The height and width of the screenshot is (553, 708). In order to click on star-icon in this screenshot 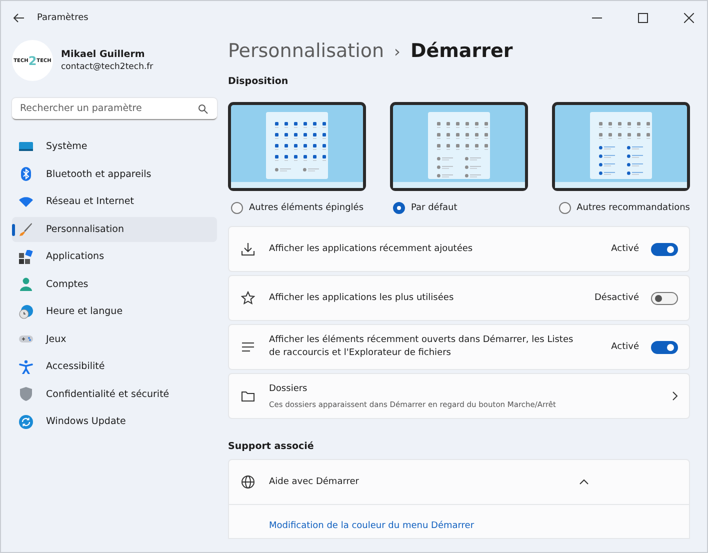, I will do `click(248, 298)`.